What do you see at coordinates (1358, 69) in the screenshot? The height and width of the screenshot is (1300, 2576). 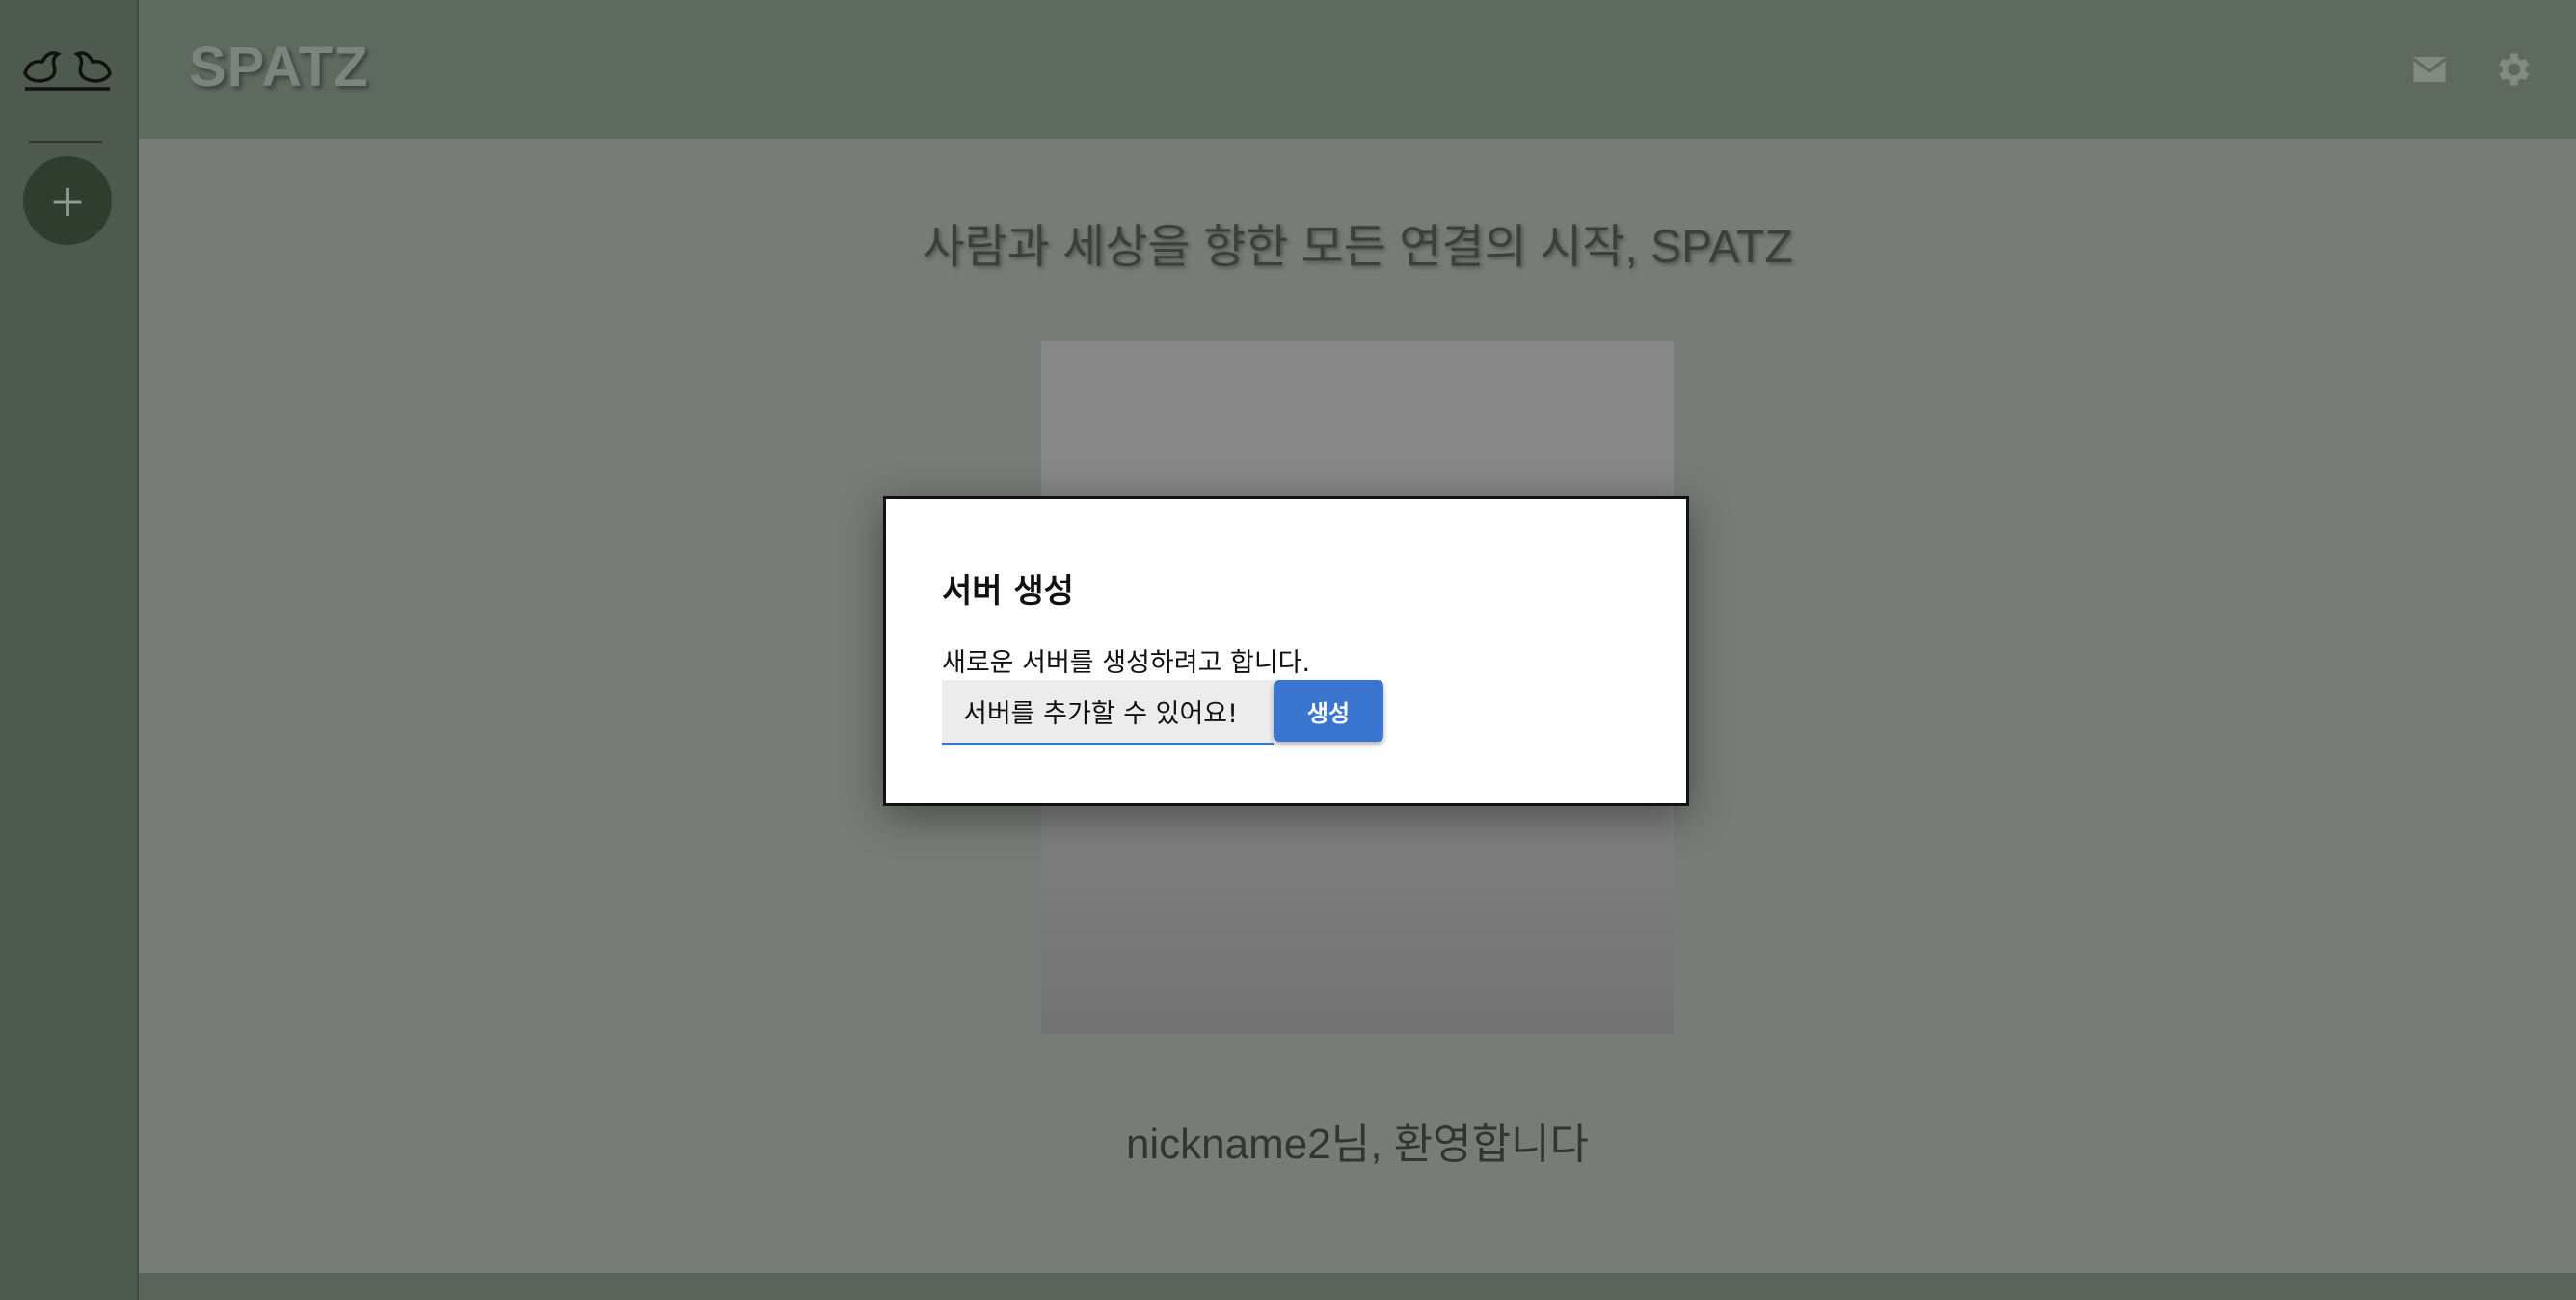 I see `top-header: SPATZ` at bounding box center [1358, 69].